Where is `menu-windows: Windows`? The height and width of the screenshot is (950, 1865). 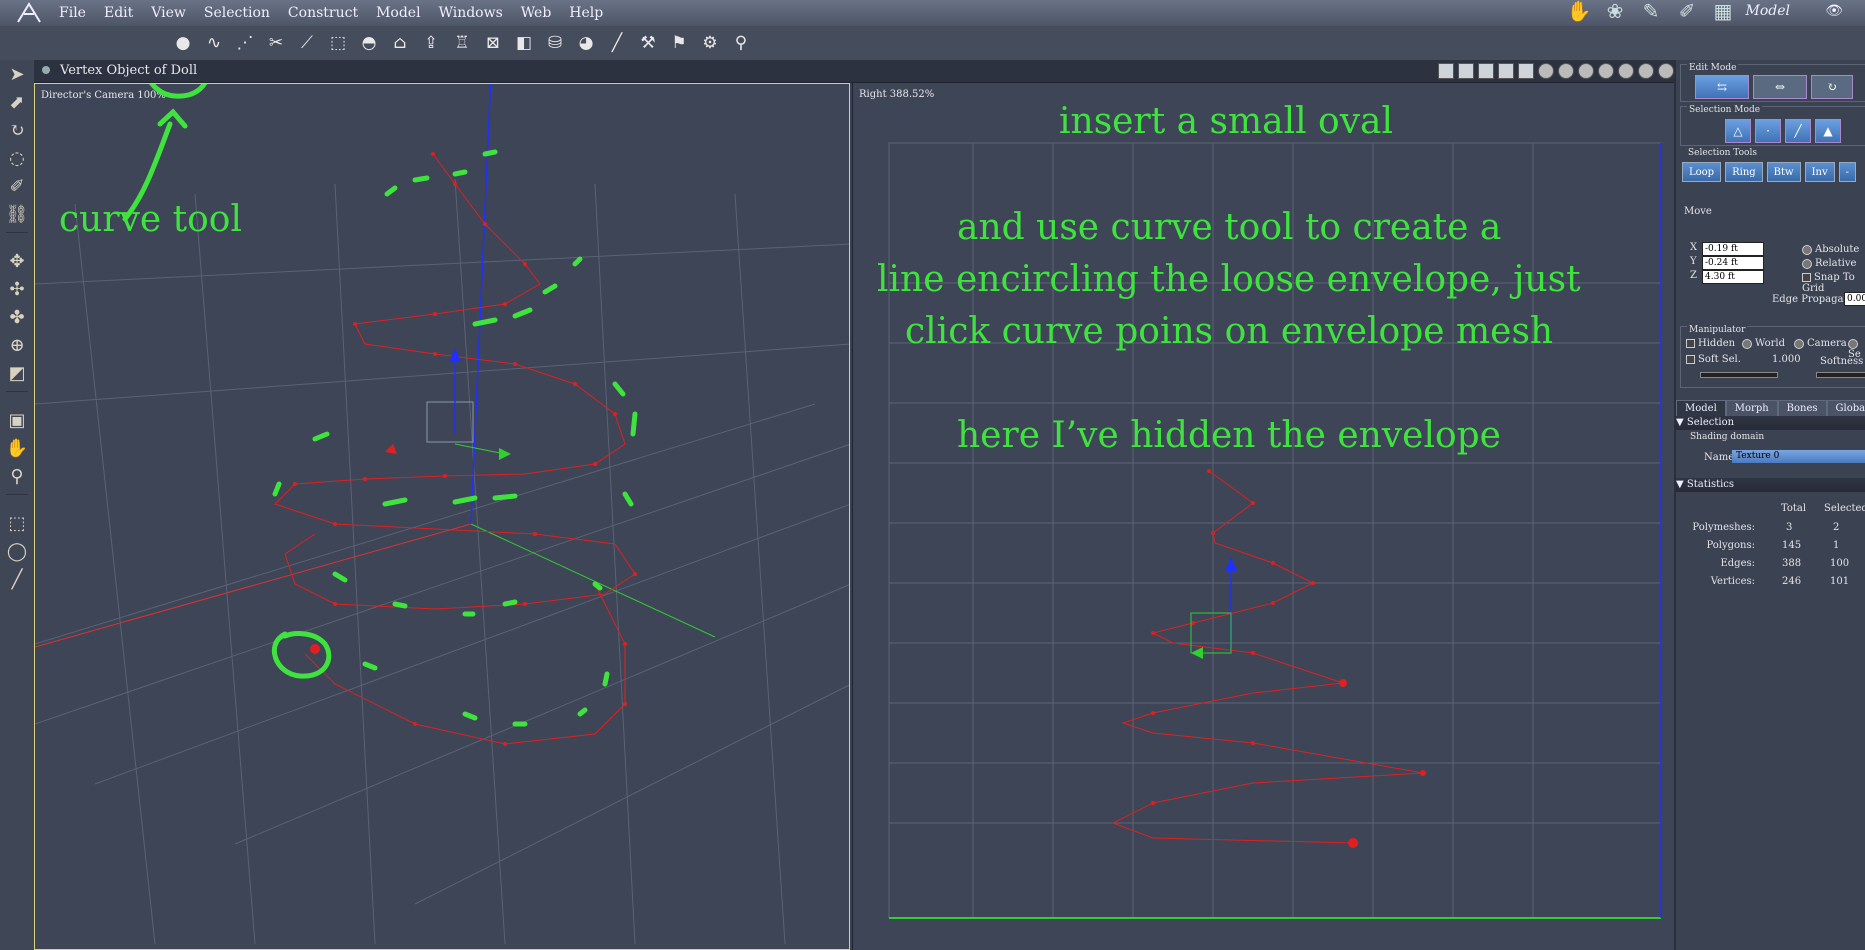
menu-windows: Windows is located at coordinates (471, 13).